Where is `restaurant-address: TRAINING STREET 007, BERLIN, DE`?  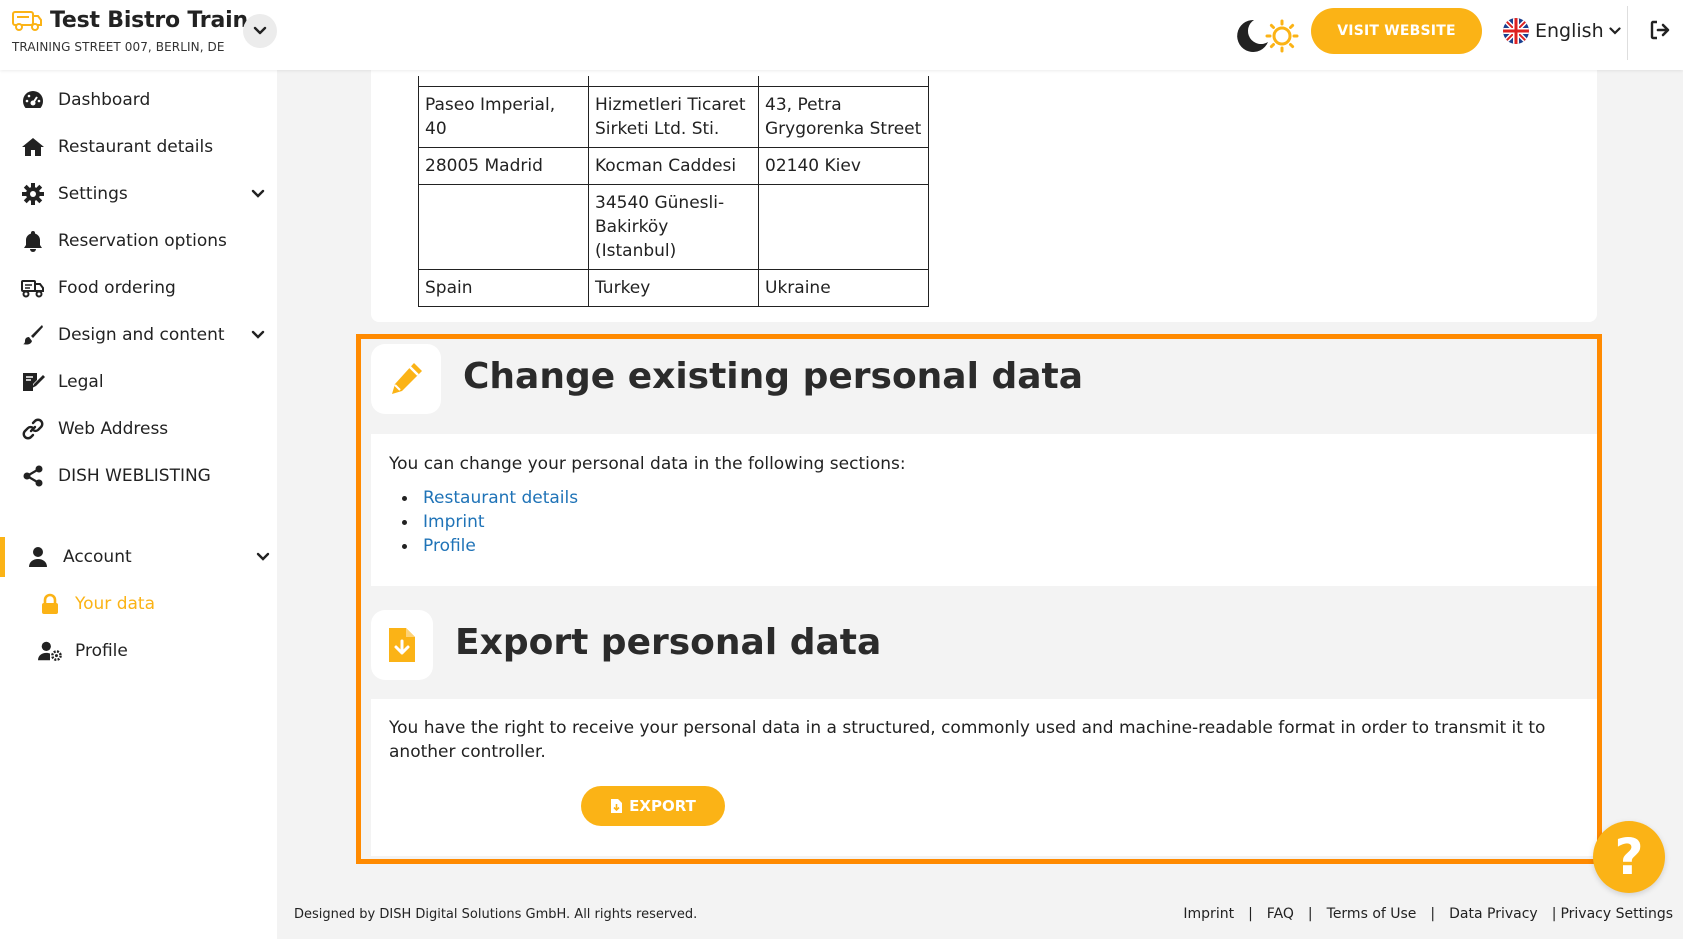 restaurant-address: TRAINING STREET 007, BERLIN, DE is located at coordinates (118, 47).